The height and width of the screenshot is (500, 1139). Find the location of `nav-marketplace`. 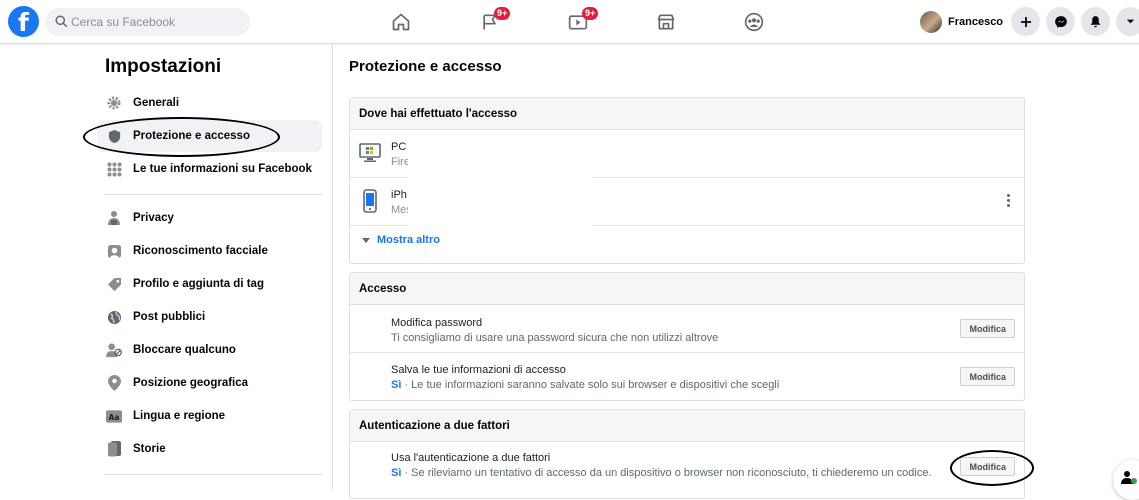

nav-marketplace is located at coordinates (666, 22).